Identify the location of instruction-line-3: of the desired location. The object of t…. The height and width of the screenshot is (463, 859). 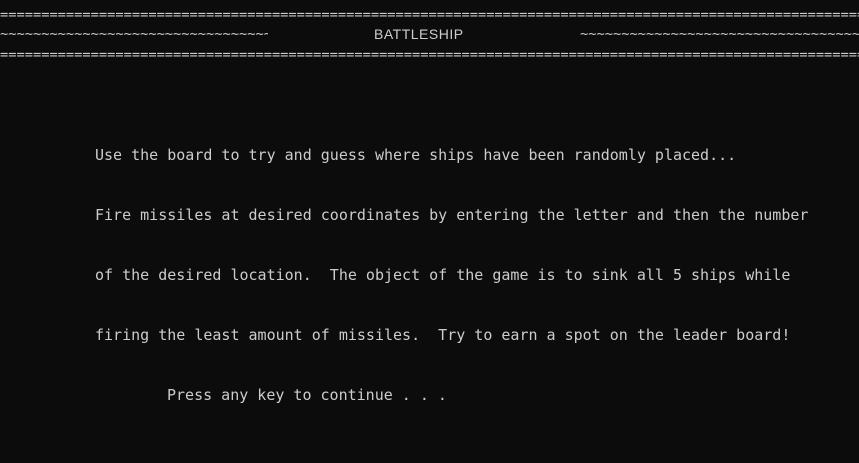
(443, 275).